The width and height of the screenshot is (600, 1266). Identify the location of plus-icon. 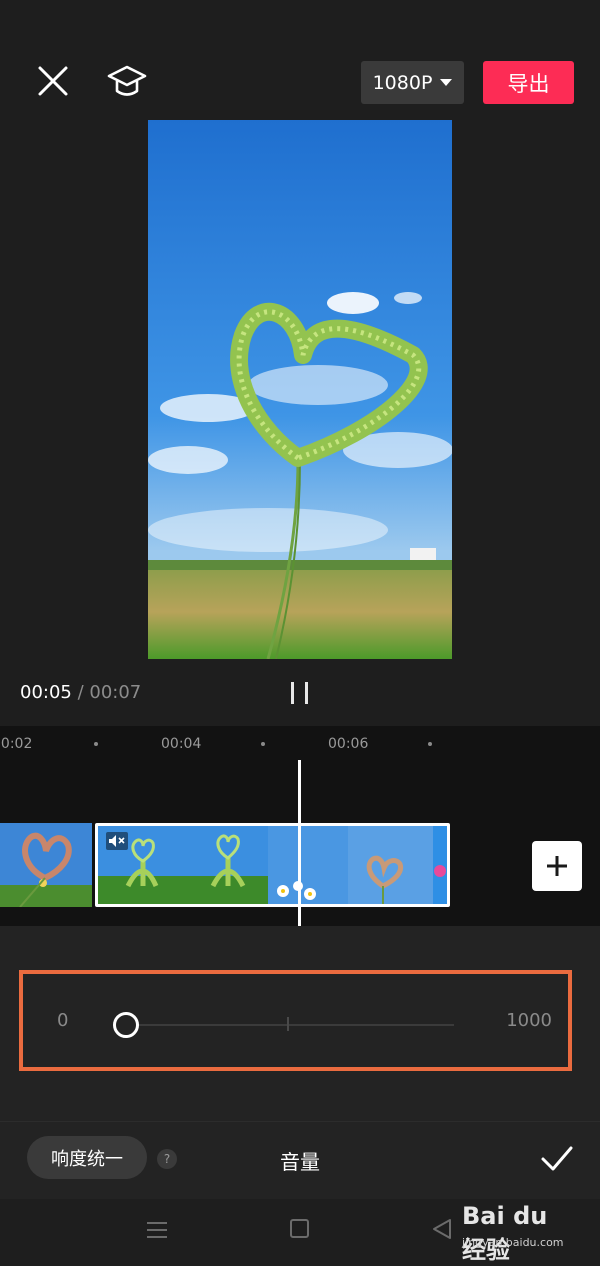
(557, 866).